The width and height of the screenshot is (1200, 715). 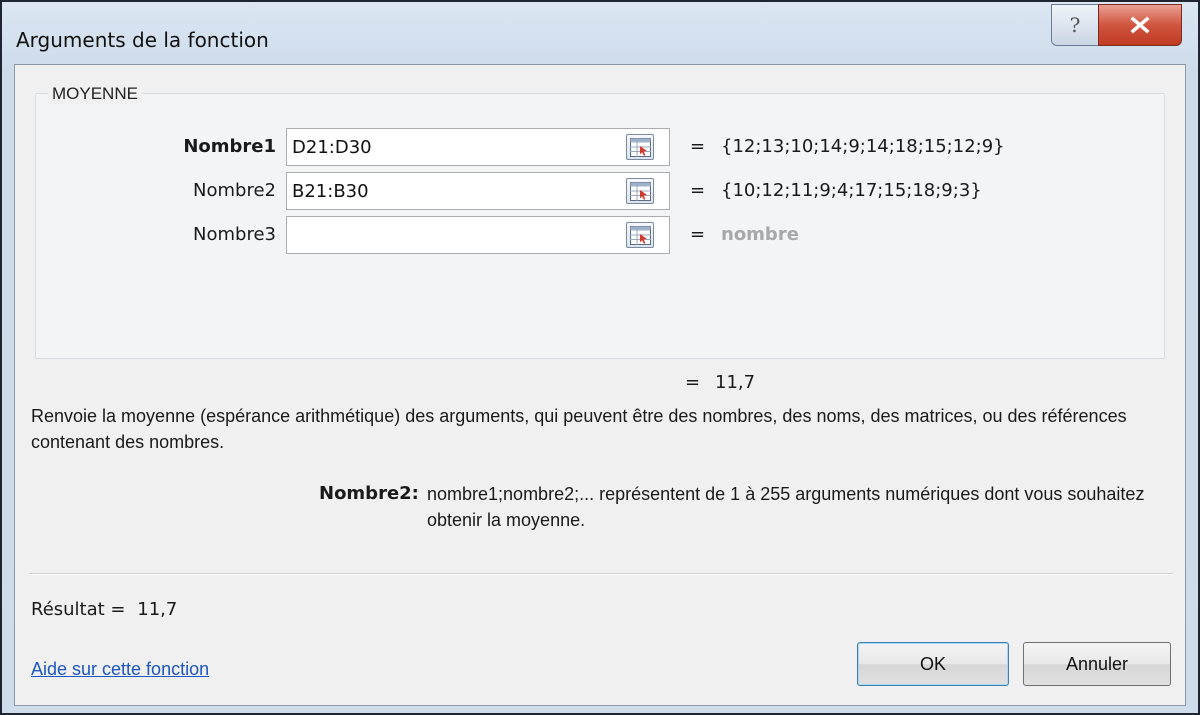 What do you see at coordinates (478, 147) in the screenshot?
I see `nombre1-input` at bounding box center [478, 147].